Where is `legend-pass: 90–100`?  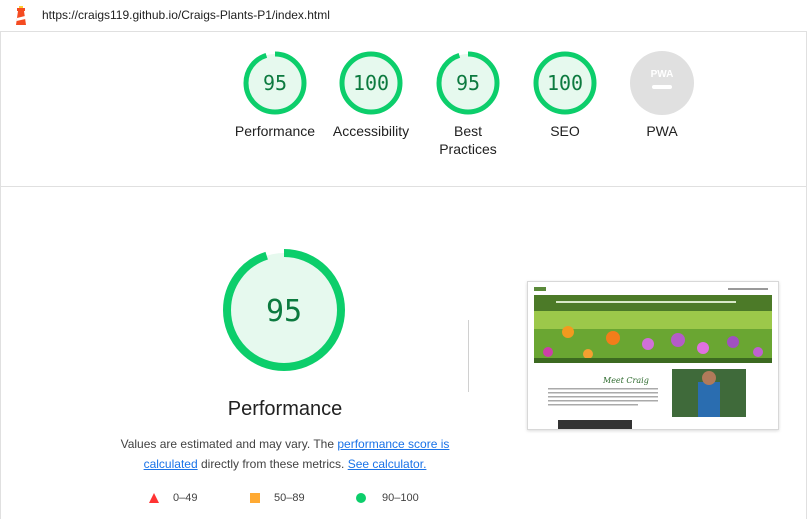
legend-pass: 90–100 is located at coordinates (387, 498).